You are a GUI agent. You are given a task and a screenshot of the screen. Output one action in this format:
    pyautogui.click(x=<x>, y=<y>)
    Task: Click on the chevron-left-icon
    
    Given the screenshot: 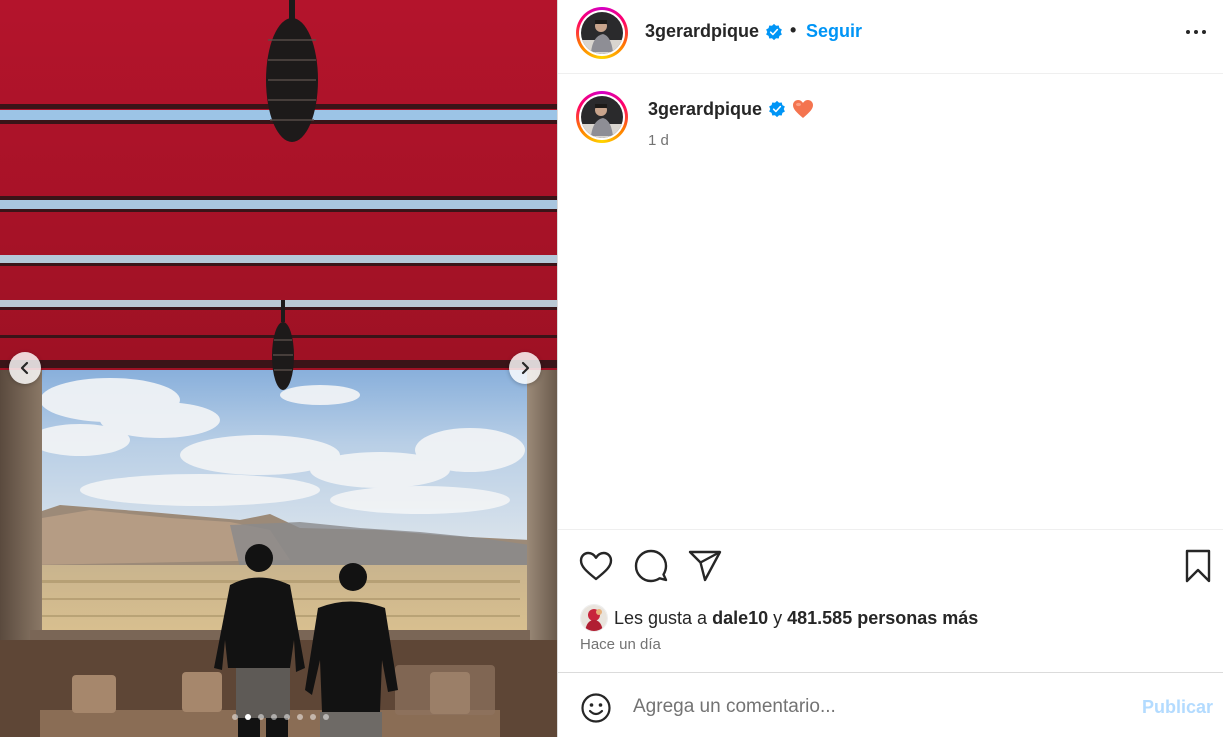 What is the action you would take?
    pyautogui.click(x=24, y=368)
    